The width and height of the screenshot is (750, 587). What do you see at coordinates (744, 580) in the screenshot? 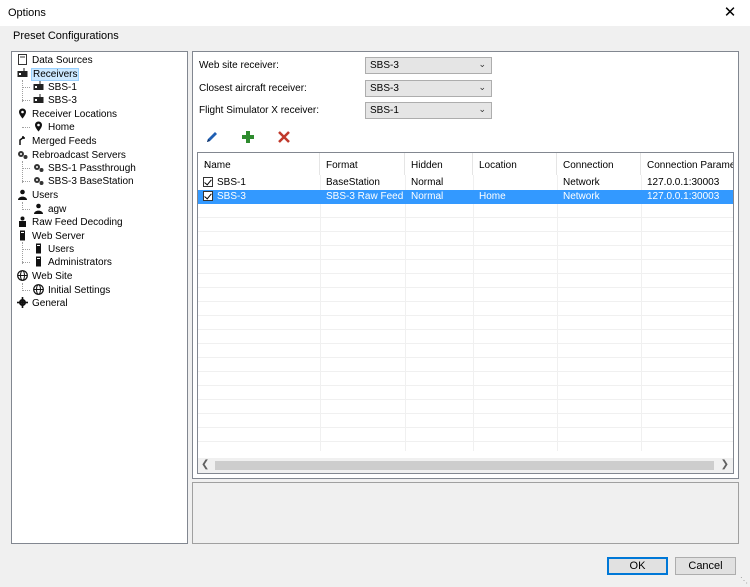
I see `resize-grip-icon: ⋱` at bounding box center [744, 580].